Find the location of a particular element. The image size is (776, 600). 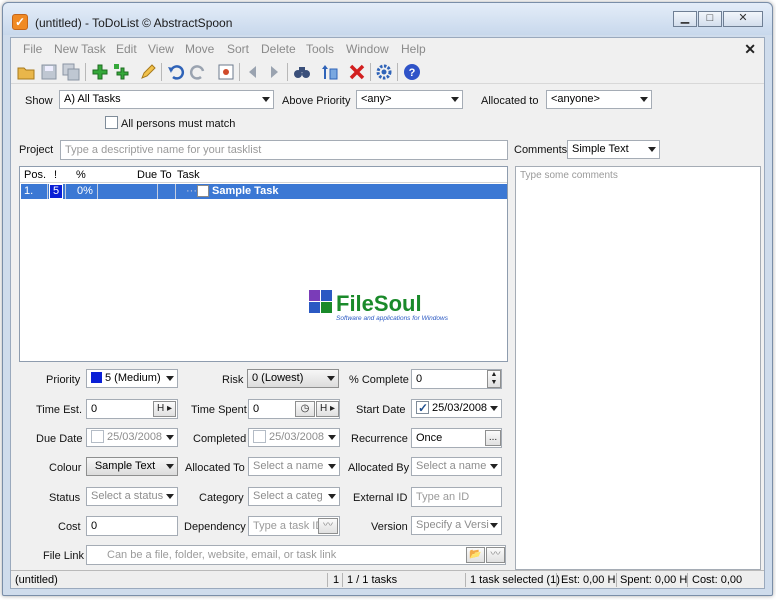

menu-window: Window is located at coordinates (367, 49).